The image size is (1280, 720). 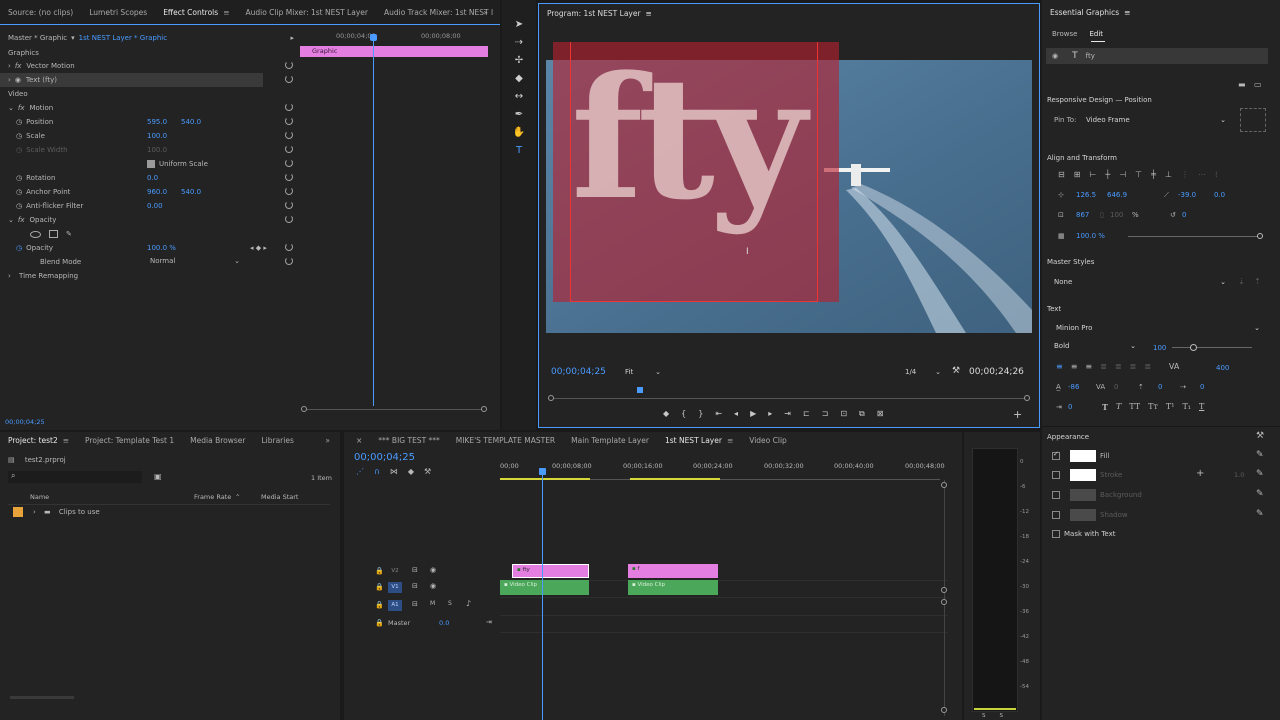 I want to click on eyedropper-icon: ✎, so click(x=1260, y=494).